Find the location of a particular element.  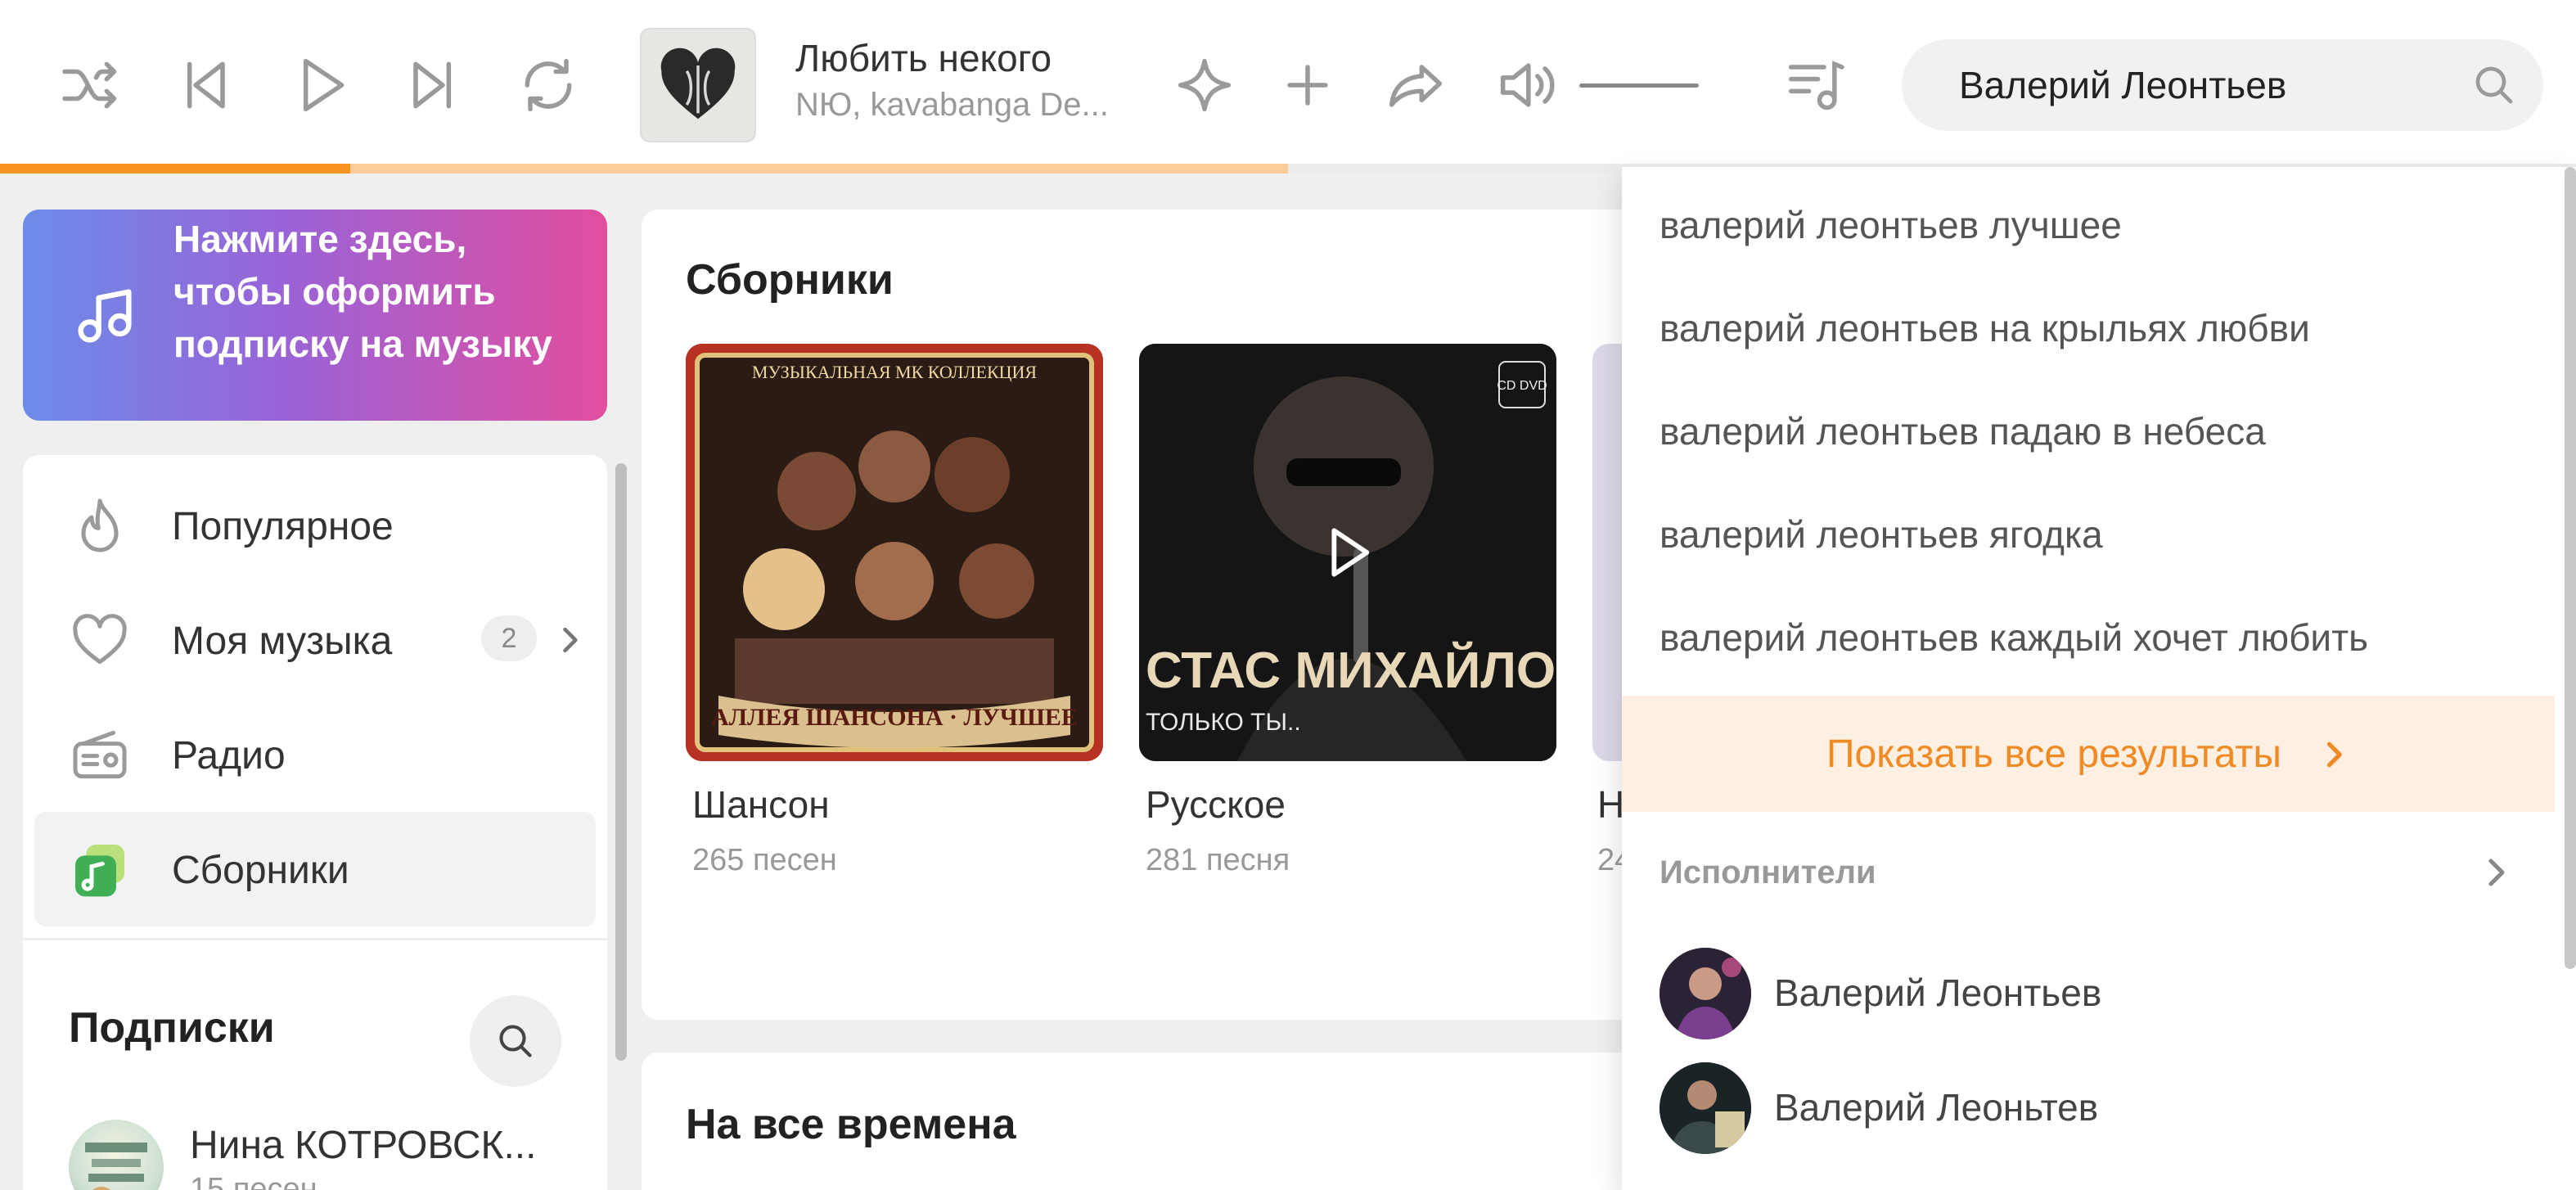

heart-cover-art is located at coordinates (698, 83).